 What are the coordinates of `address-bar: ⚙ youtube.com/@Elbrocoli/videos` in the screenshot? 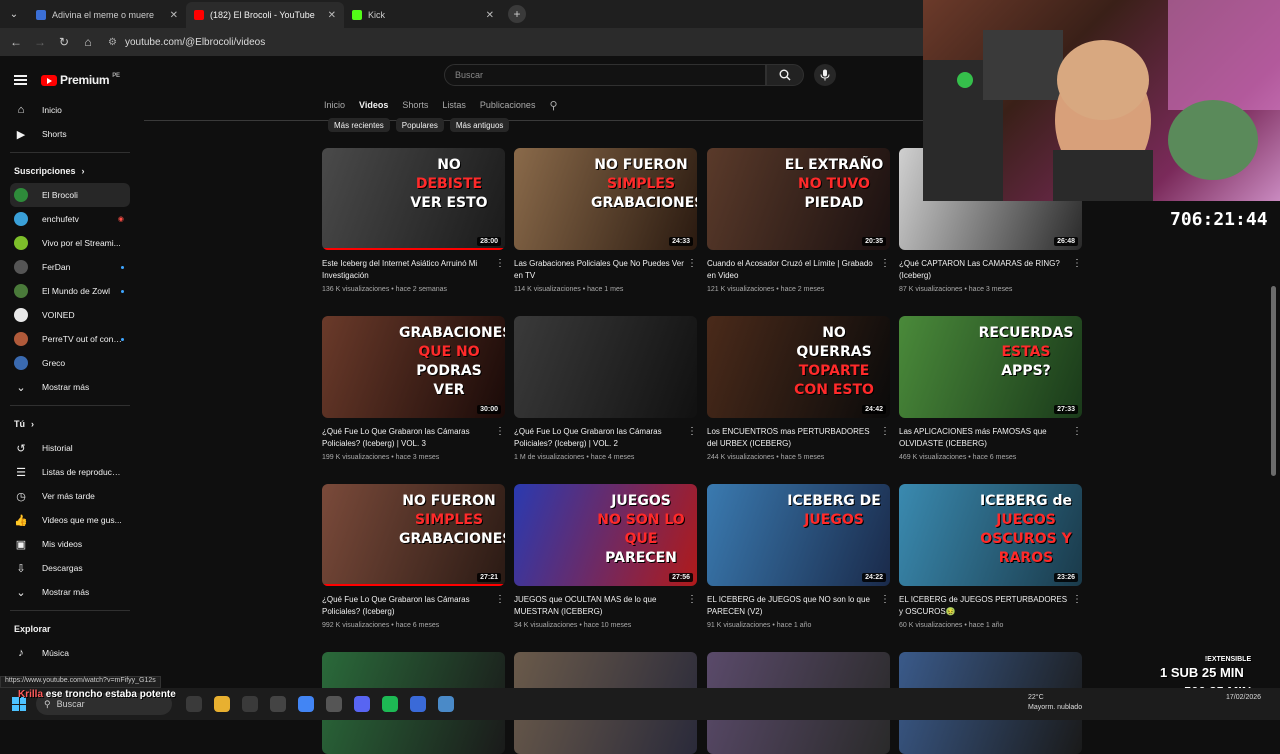 It's located at (508, 42).